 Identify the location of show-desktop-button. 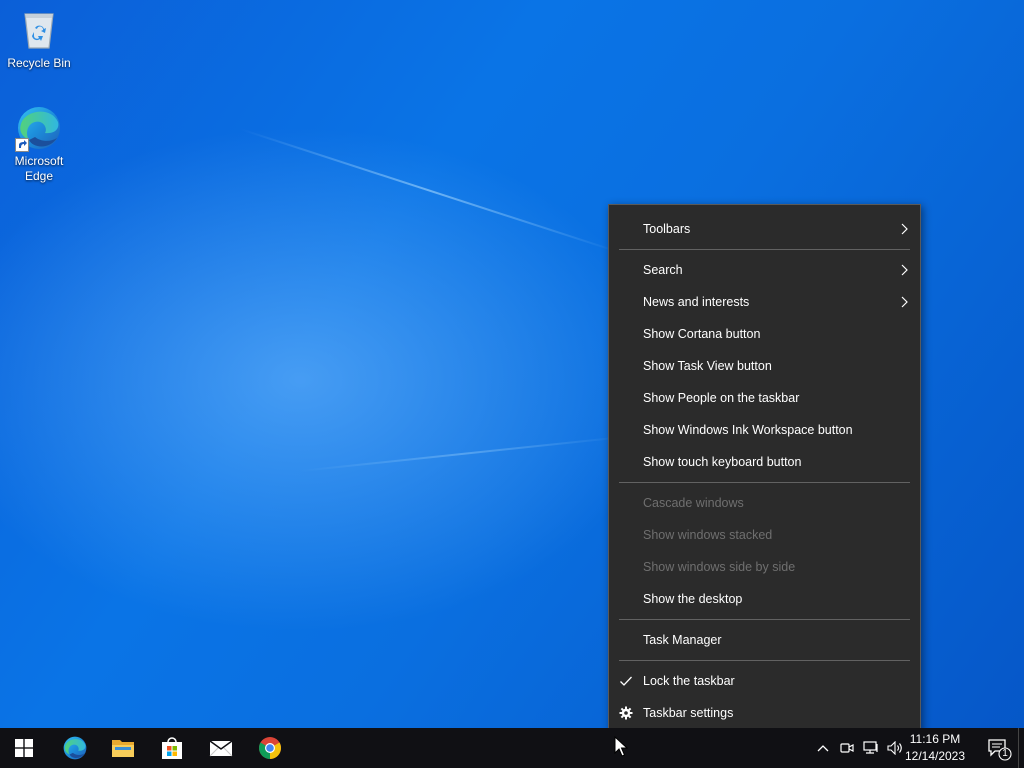
(1021, 748).